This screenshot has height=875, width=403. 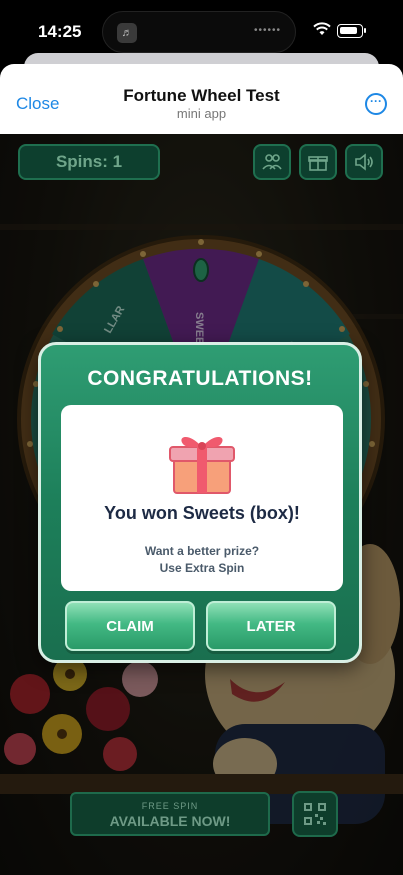 I want to click on modal-title: CONGRATULATIONS!, so click(x=200, y=378).